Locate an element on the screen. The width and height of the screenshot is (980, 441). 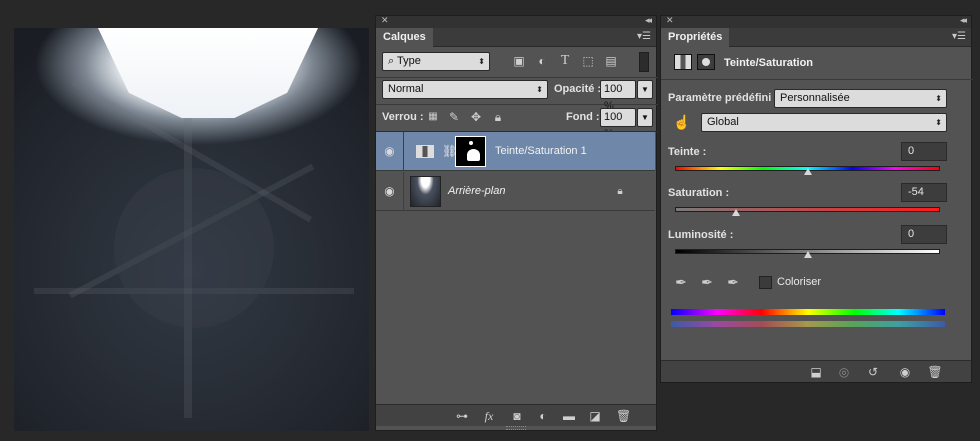
fill-label: Fond : is located at coordinates (583, 117).